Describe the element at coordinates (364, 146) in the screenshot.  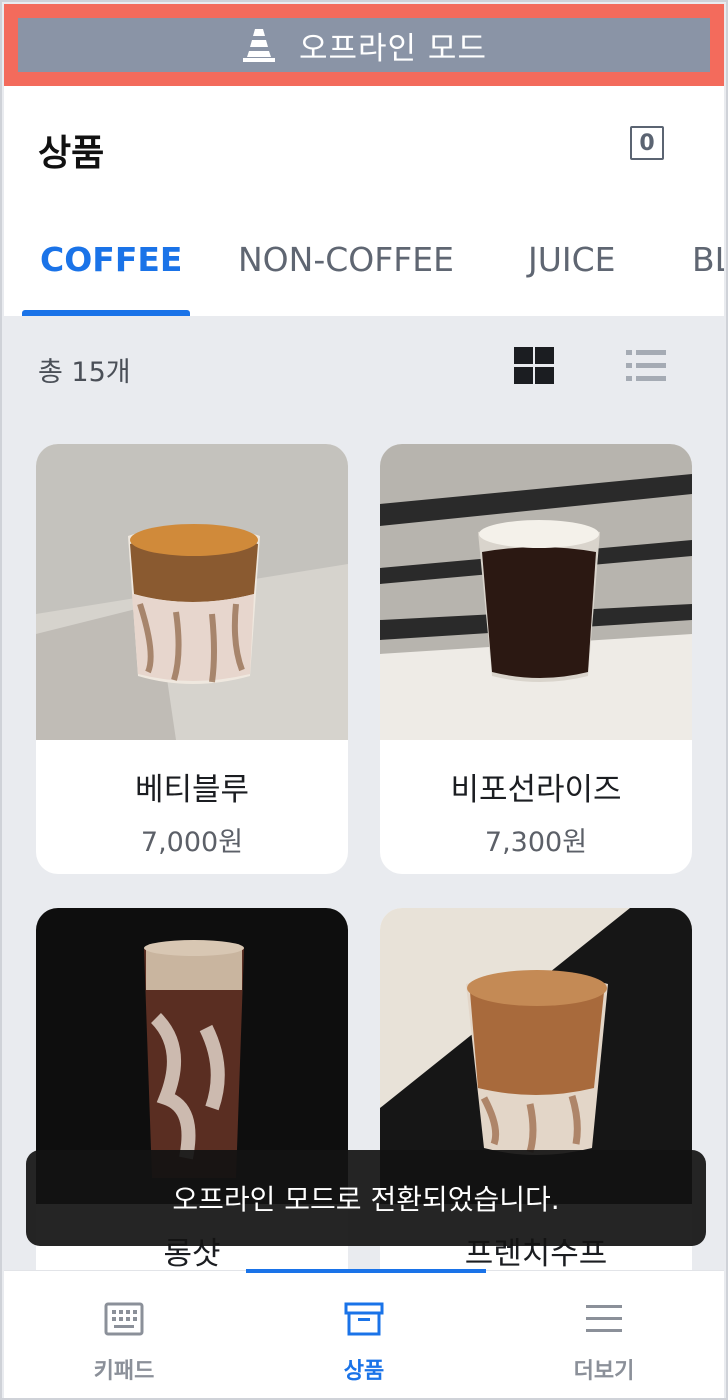
I see `page-header: 상품 0` at that location.